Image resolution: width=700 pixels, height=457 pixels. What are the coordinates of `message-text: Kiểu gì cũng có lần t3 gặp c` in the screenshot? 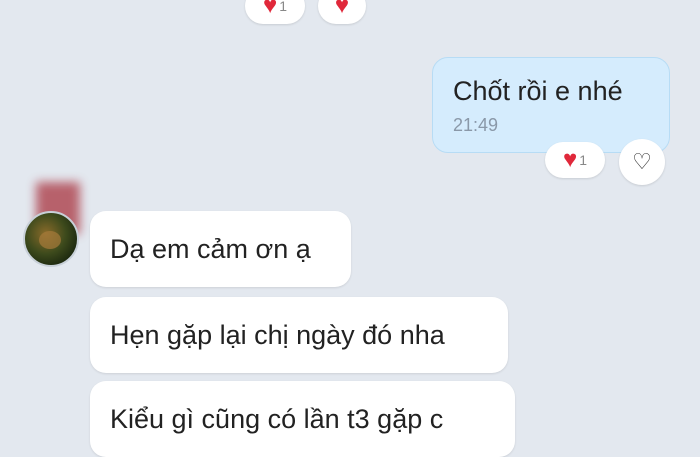 It's located at (277, 418).